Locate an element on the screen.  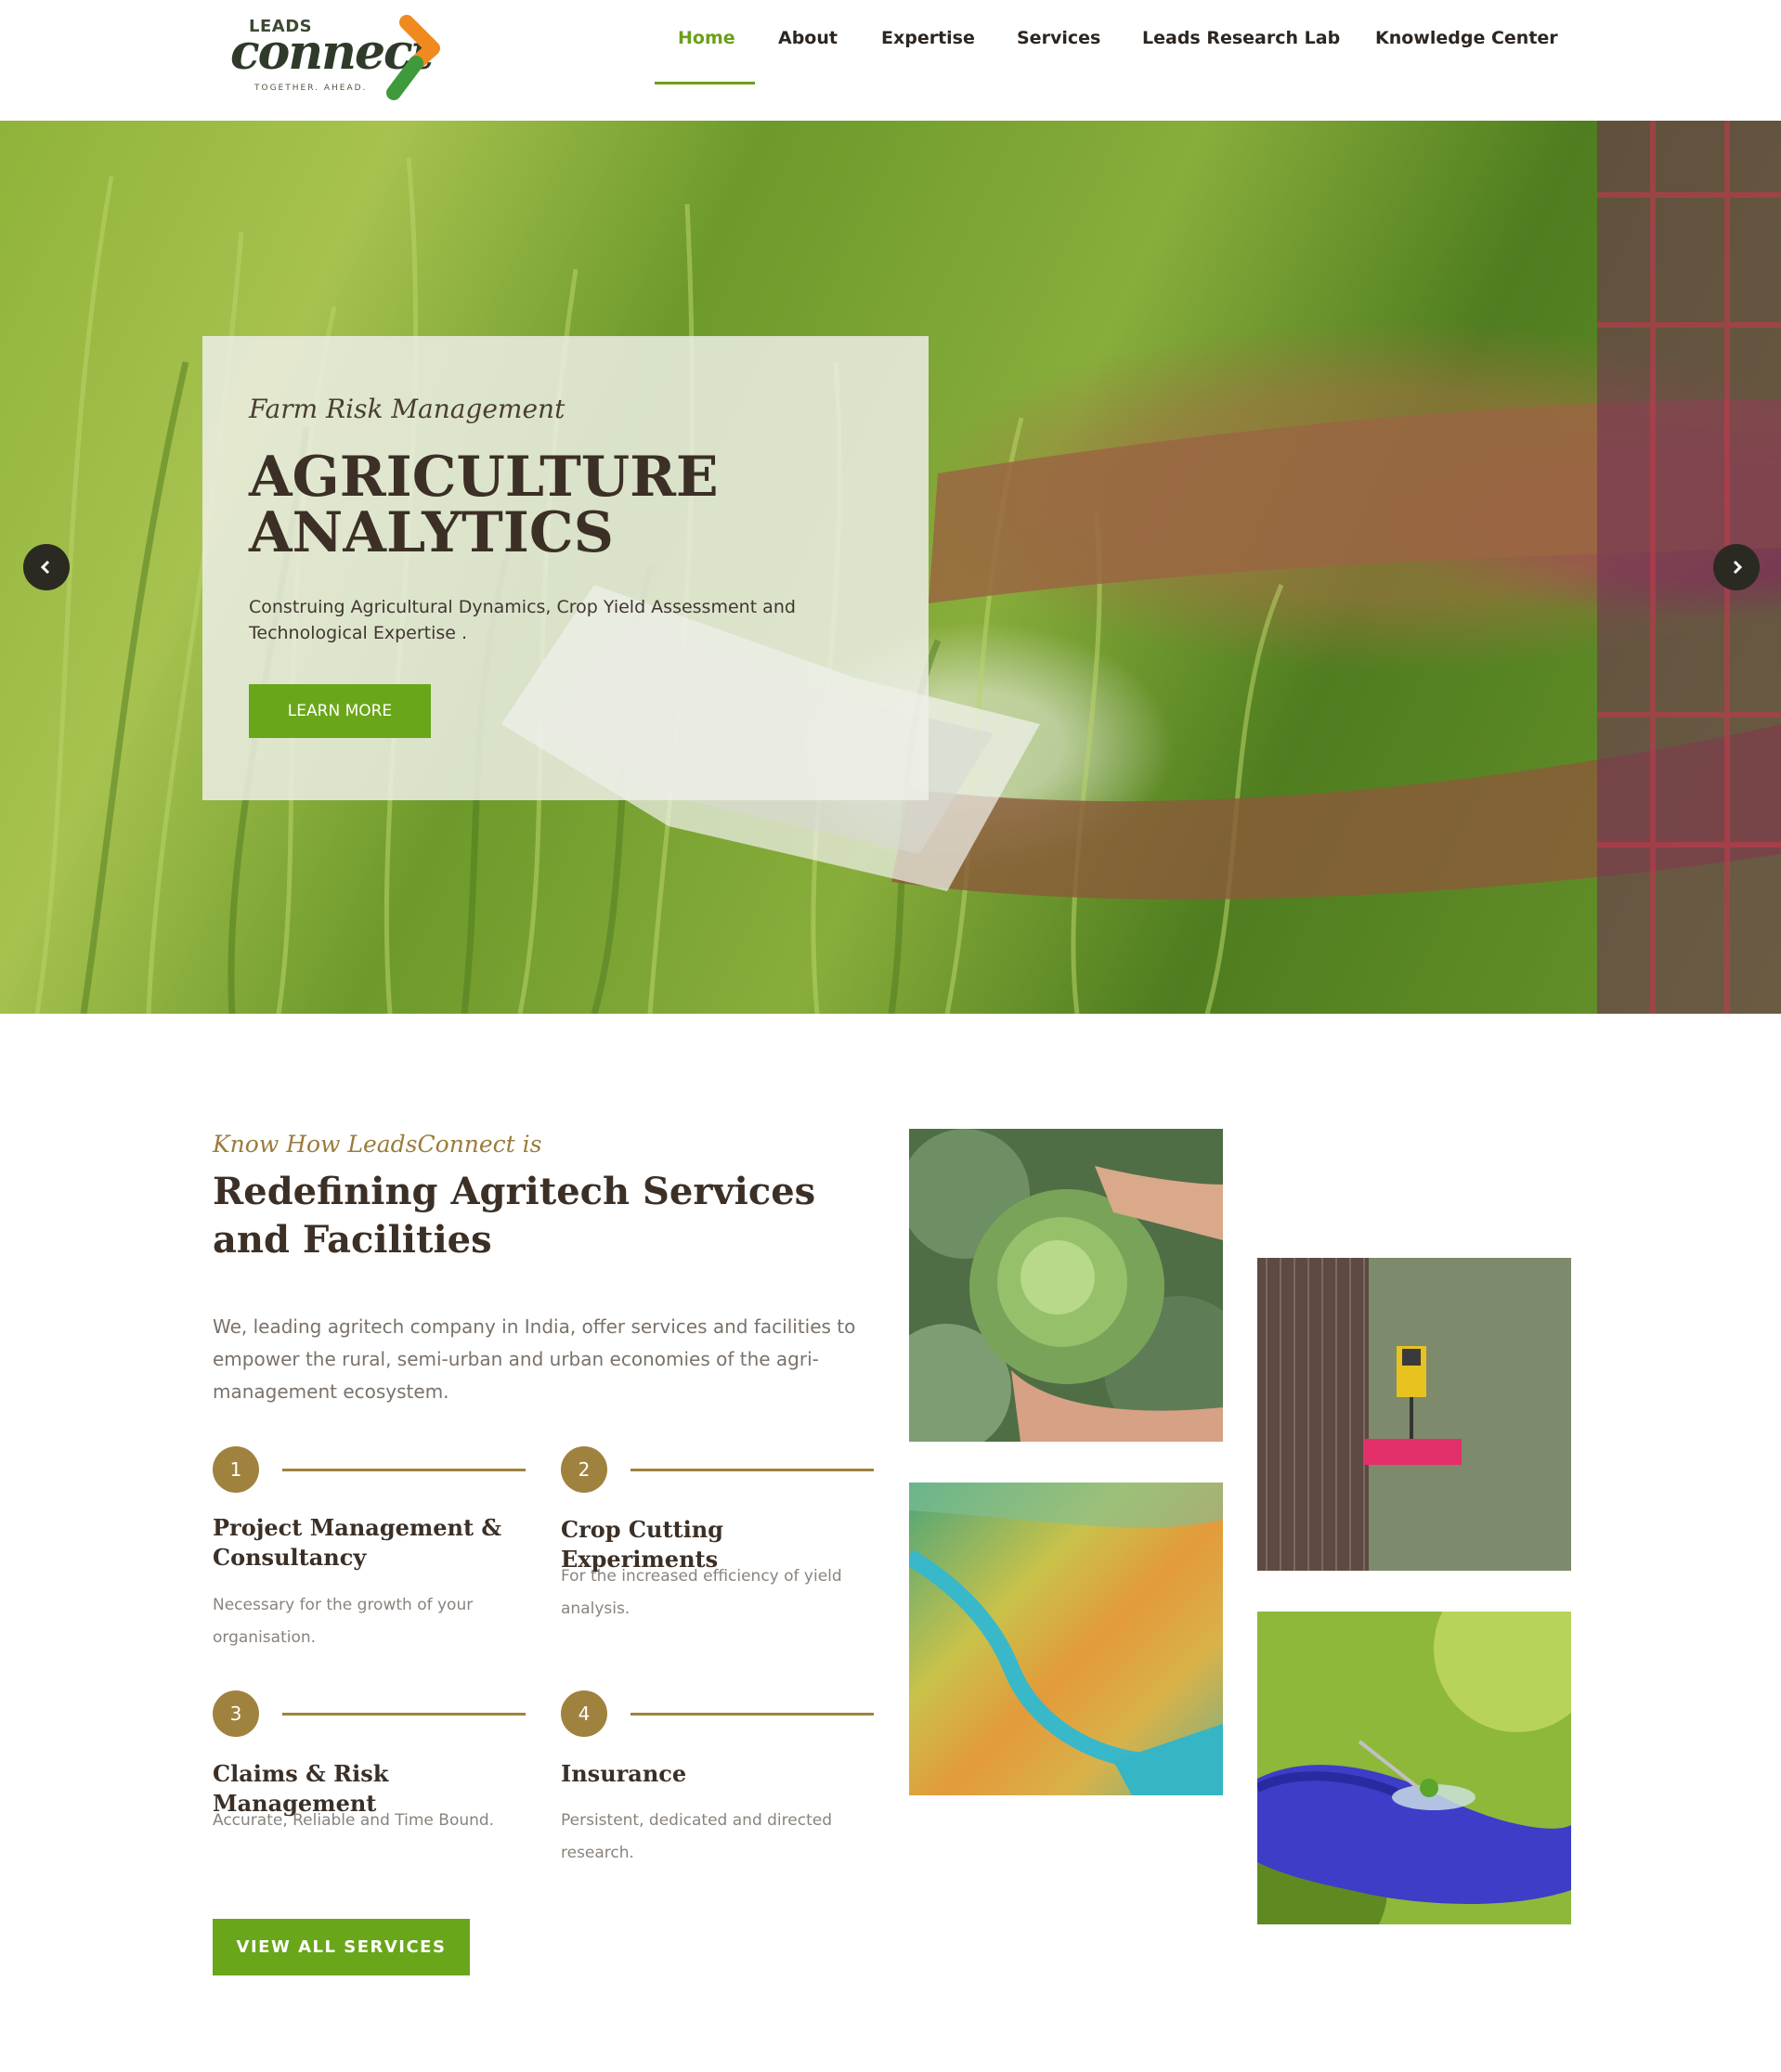
terrain-heatmap-image is located at coordinates (1066, 1639).